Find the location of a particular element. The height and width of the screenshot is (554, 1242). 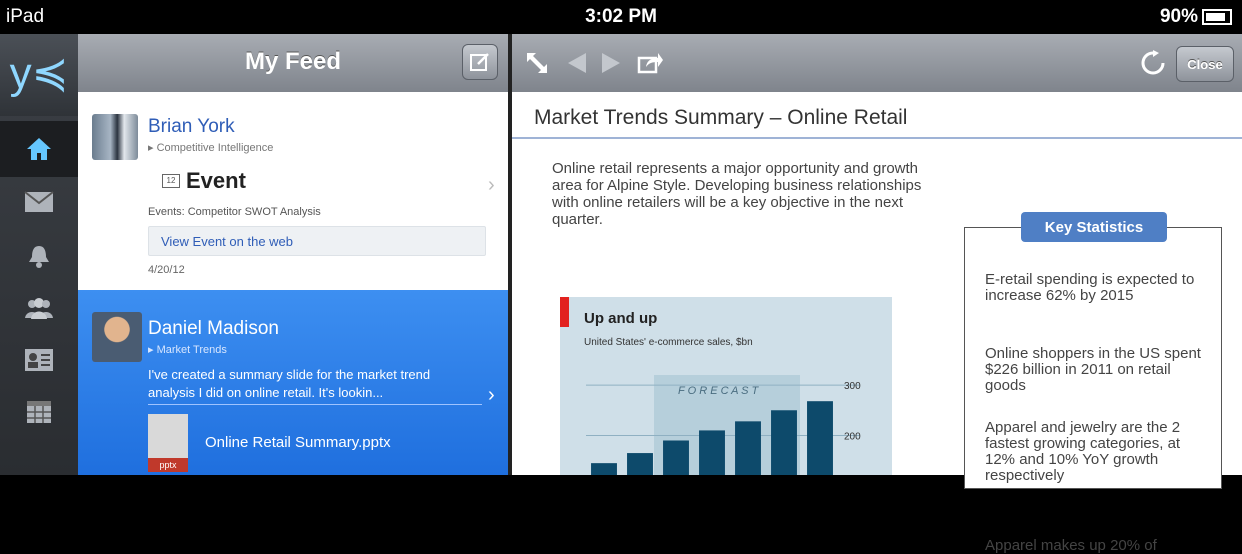

event-type: Event is located at coordinates (216, 180).